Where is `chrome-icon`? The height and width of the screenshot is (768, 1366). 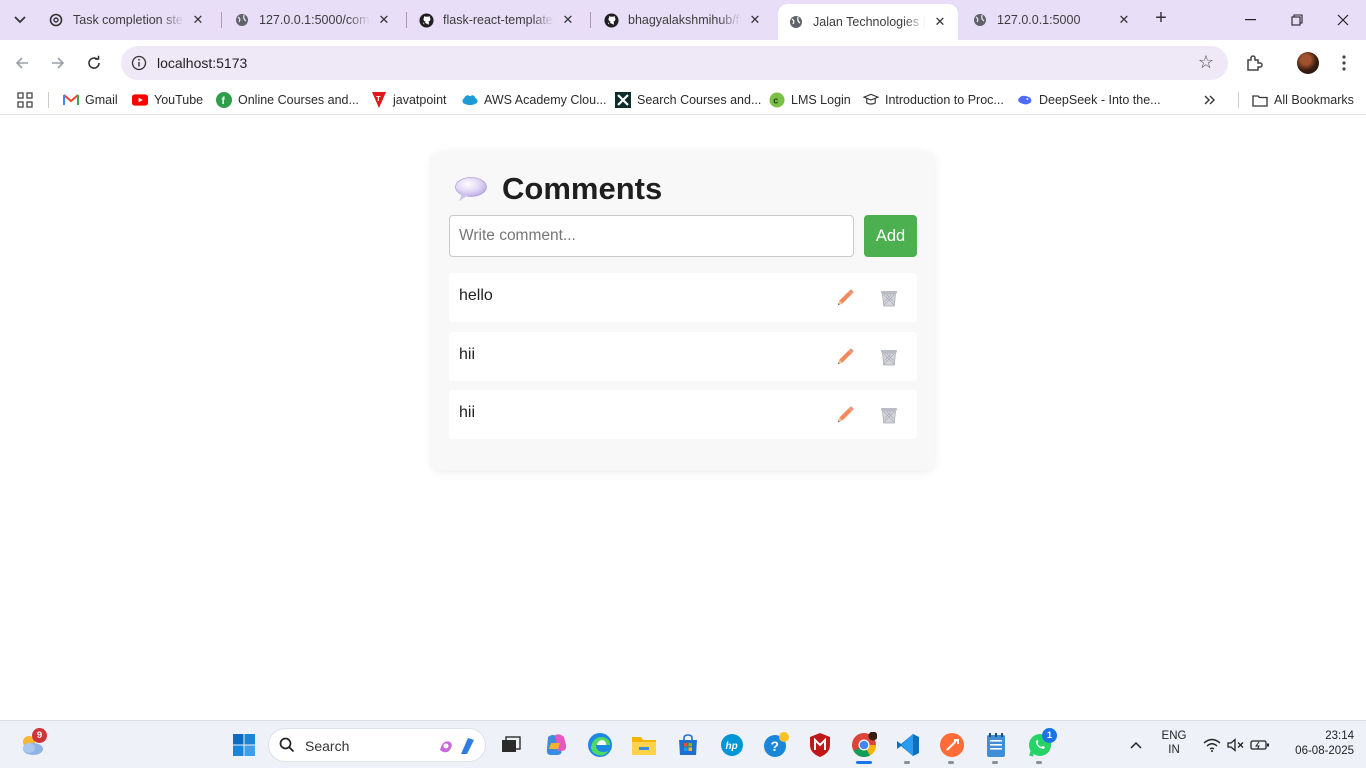
chrome-icon is located at coordinates (864, 745).